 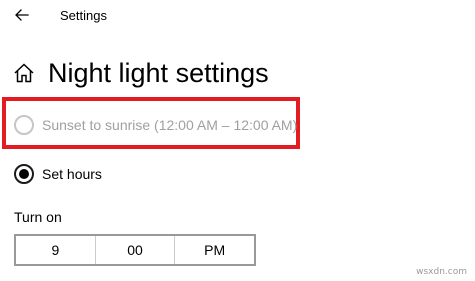 I want to click on back-button, so click(x=22, y=15).